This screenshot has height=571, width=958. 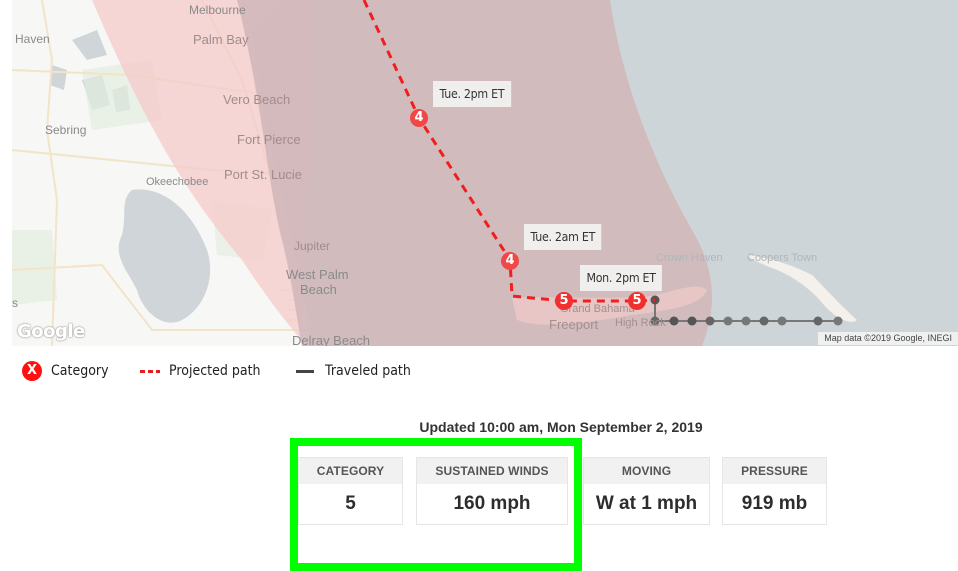 I want to click on stat-card-sustained-winds: SUSTAINED WINDS 160 mph, so click(x=492, y=491).